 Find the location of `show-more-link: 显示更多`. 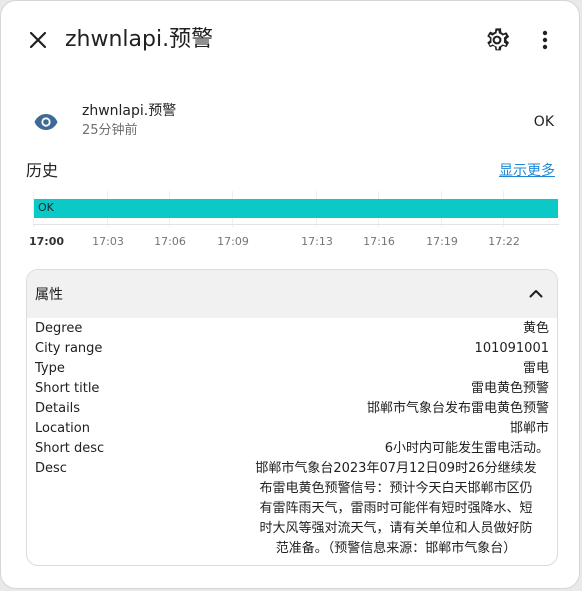

show-more-link: 显示更多 is located at coordinates (527, 171).